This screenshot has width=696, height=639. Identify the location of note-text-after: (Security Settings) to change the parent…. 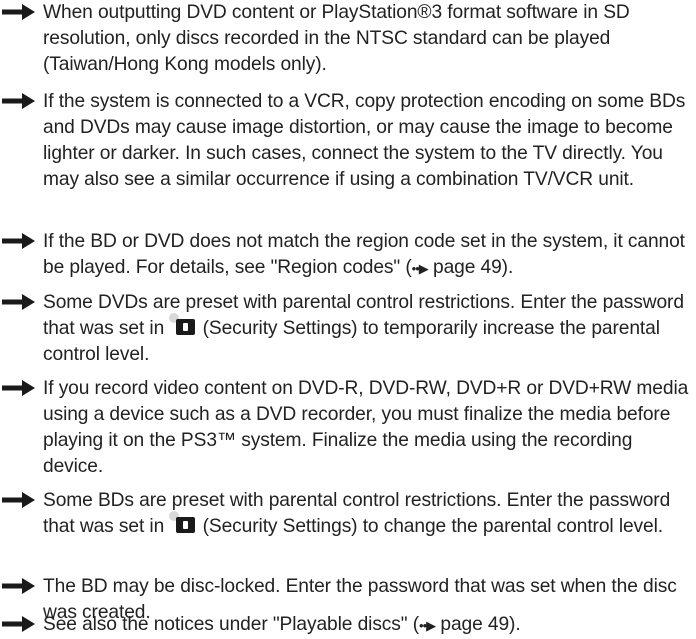
(430, 526).